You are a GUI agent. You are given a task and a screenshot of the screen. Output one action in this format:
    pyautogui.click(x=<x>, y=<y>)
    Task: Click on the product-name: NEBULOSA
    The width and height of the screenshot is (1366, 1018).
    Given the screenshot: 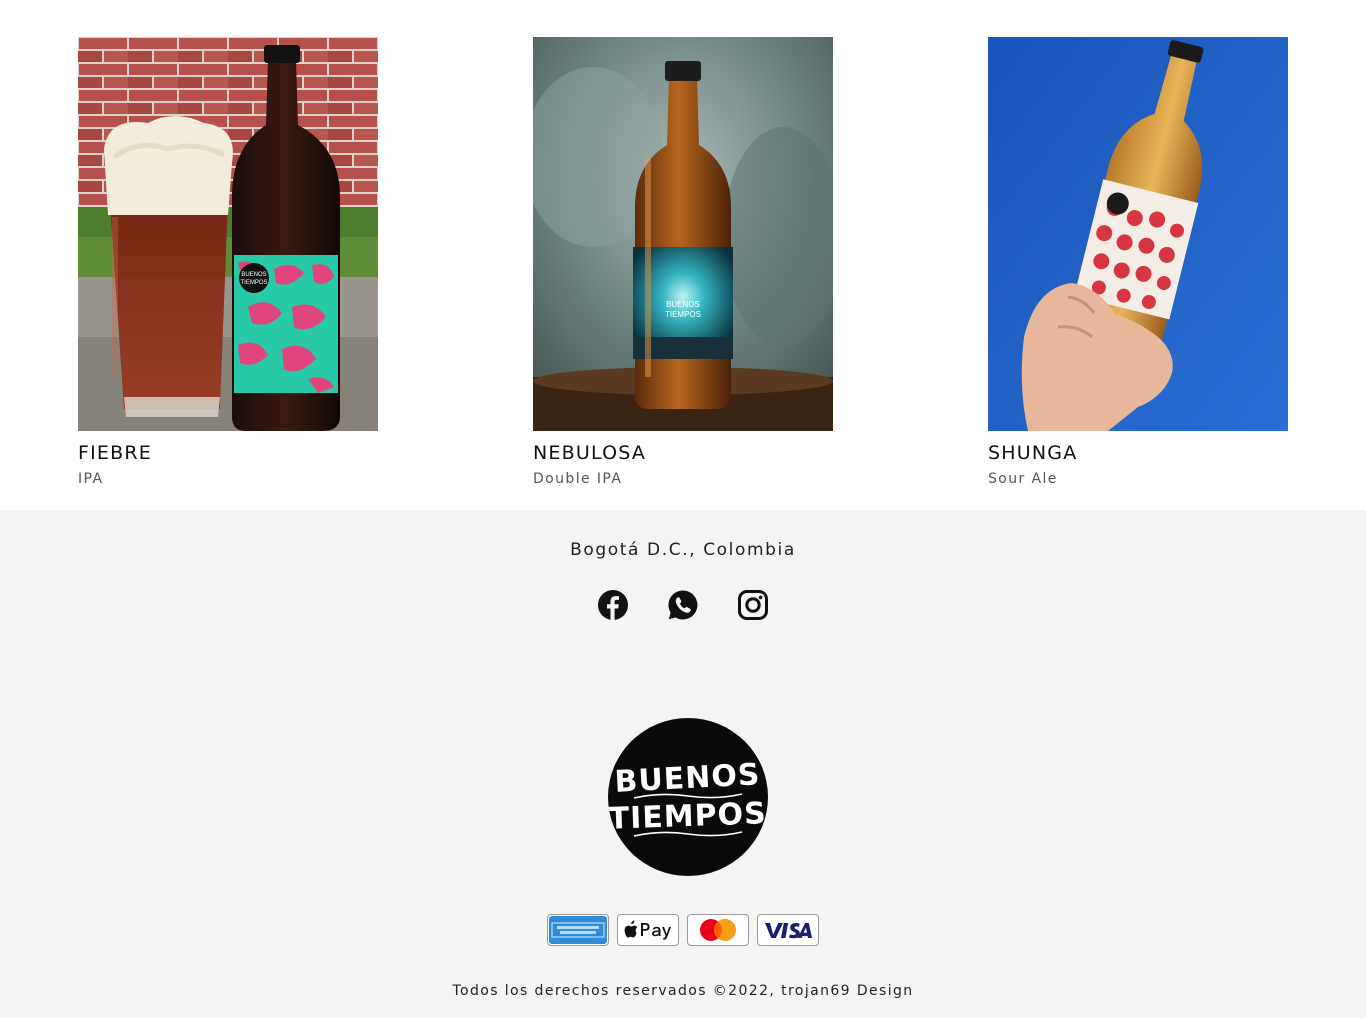 What is the action you would take?
    pyautogui.click(x=683, y=453)
    